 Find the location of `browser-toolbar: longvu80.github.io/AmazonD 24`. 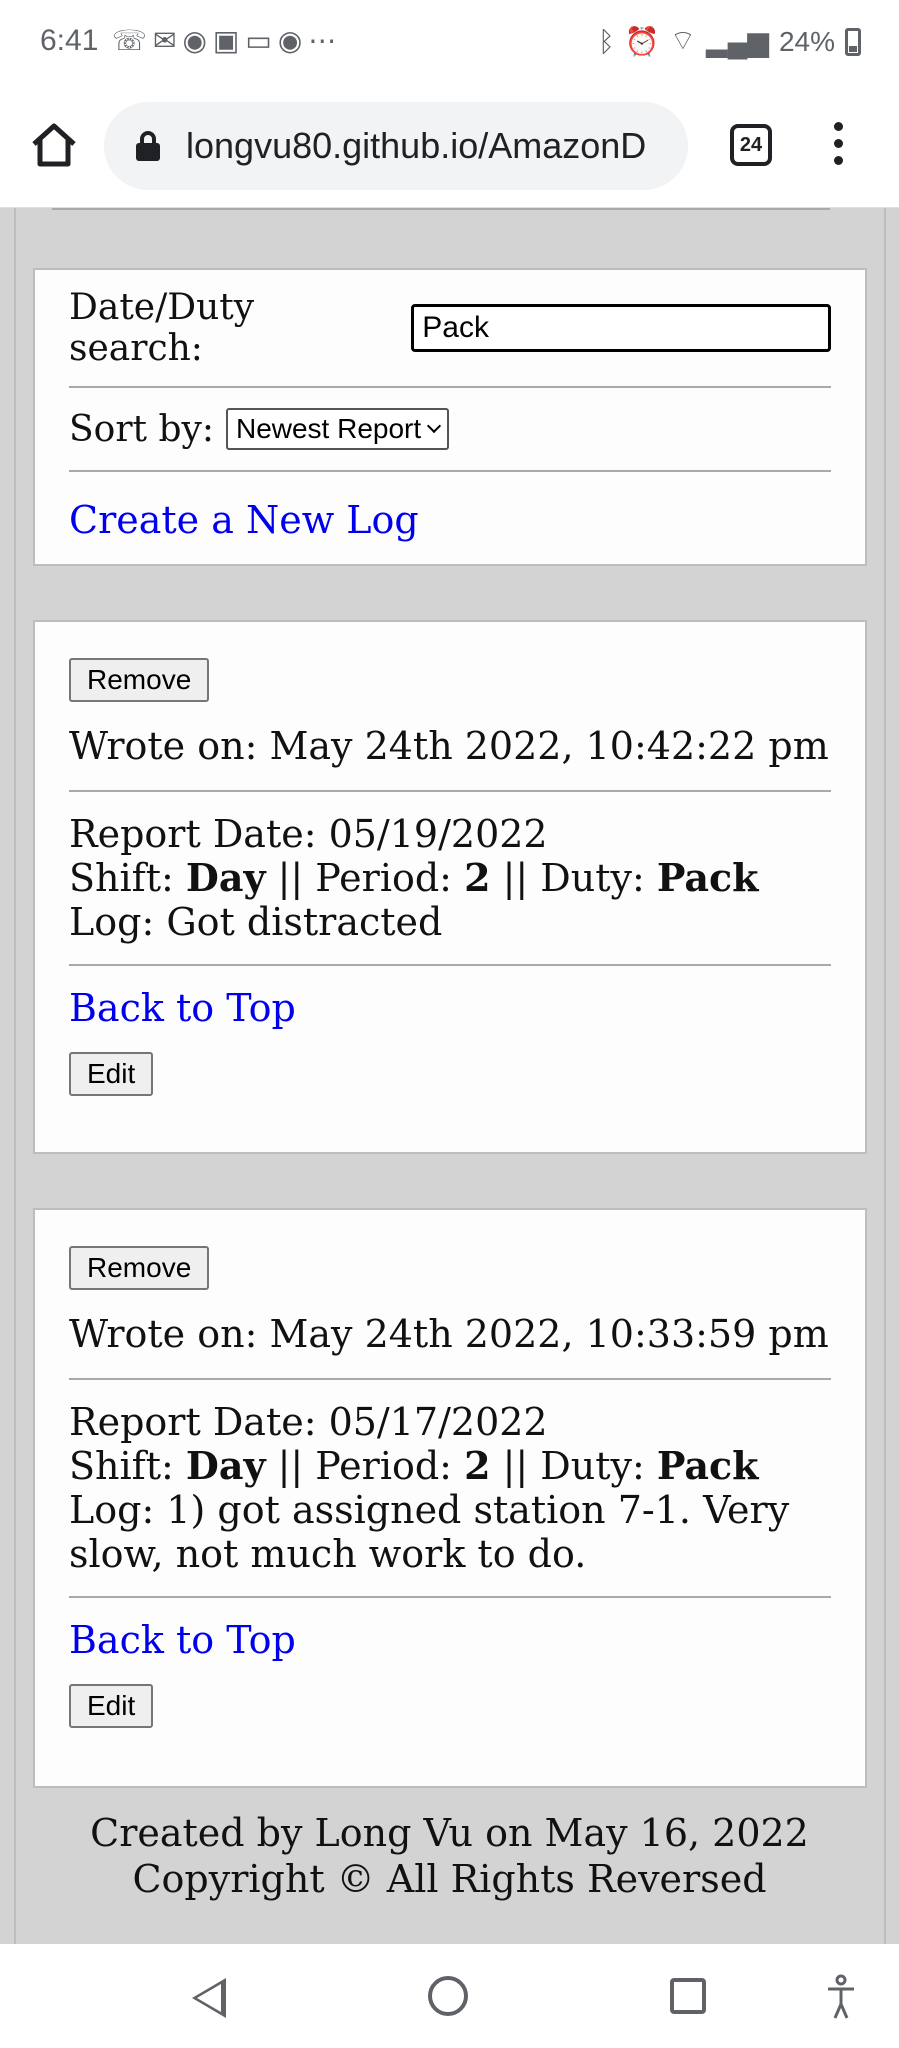

browser-toolbar: longvu80.github.io/AmazonD 24 is located at coordinates (449, 148).